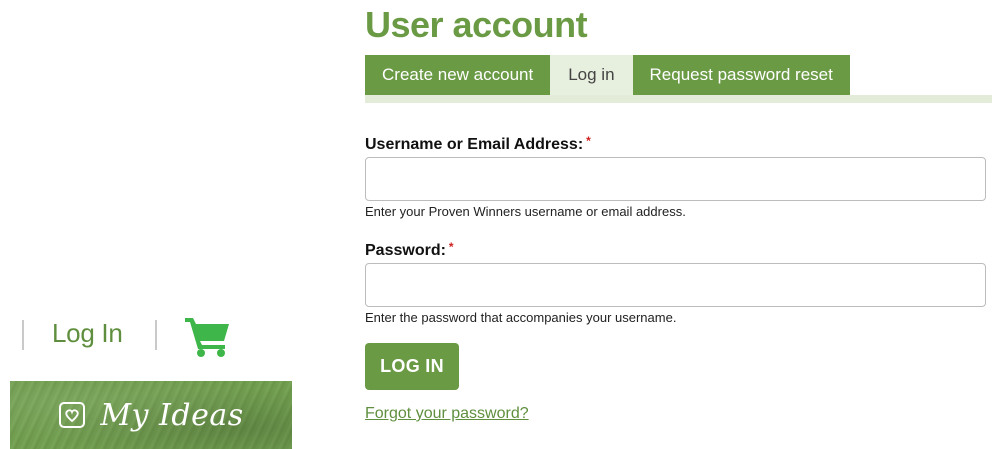 This screenshot has width=992, height=449. I want to click on tab-create-account: Create new account, so click(458, 75).